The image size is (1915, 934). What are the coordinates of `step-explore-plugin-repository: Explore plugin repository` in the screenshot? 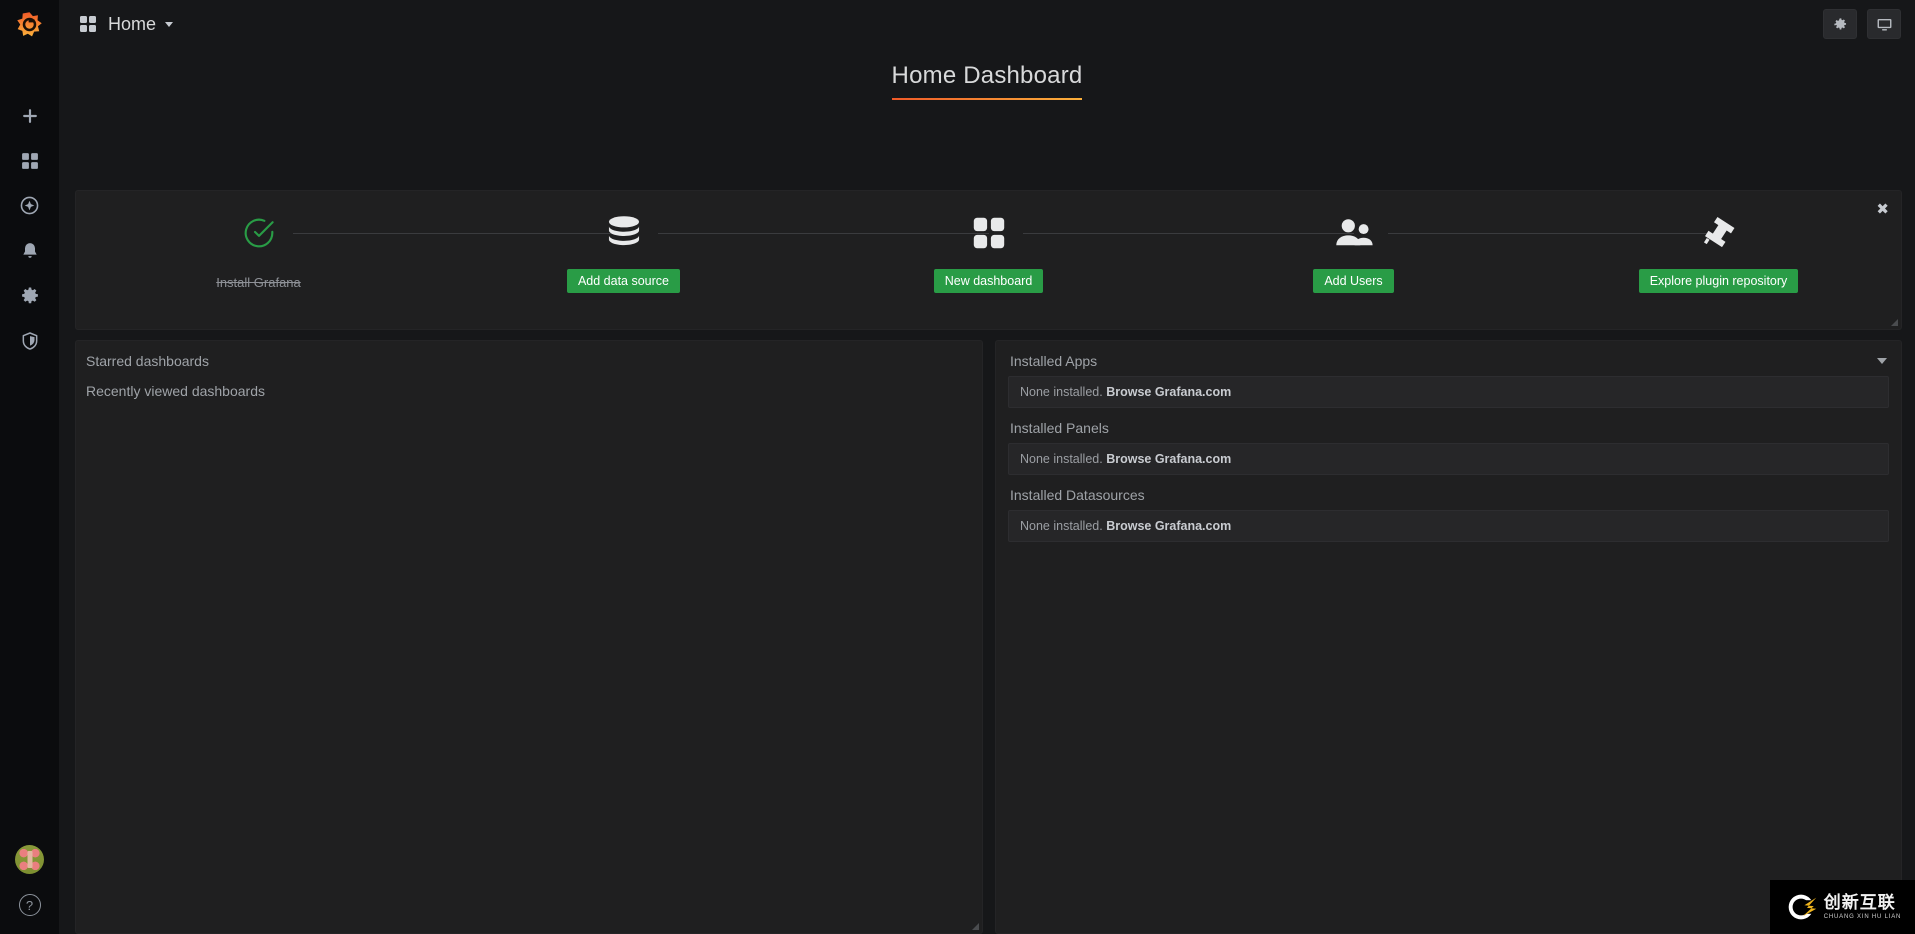 It's located at (1718, 251).